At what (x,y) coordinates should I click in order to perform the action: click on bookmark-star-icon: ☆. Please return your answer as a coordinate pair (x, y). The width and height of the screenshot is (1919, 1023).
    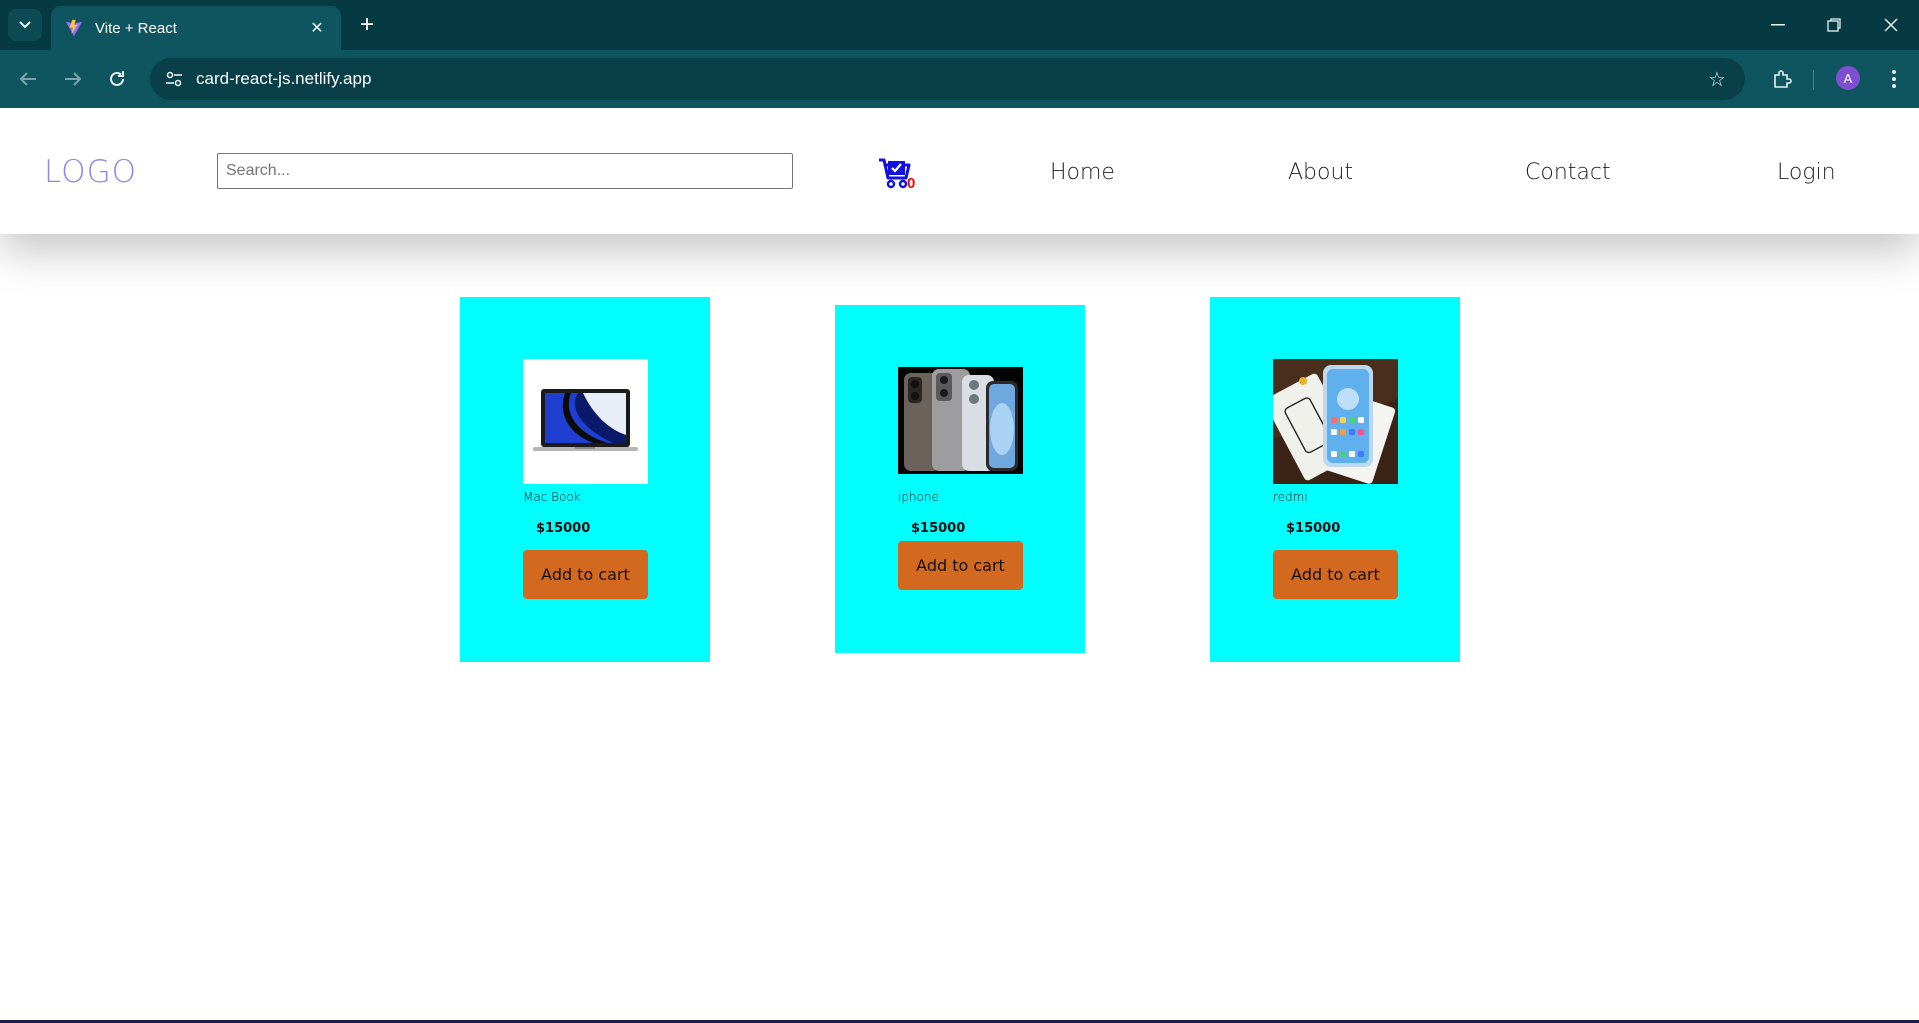
    Looking at the image, I should click on (1717, 79).